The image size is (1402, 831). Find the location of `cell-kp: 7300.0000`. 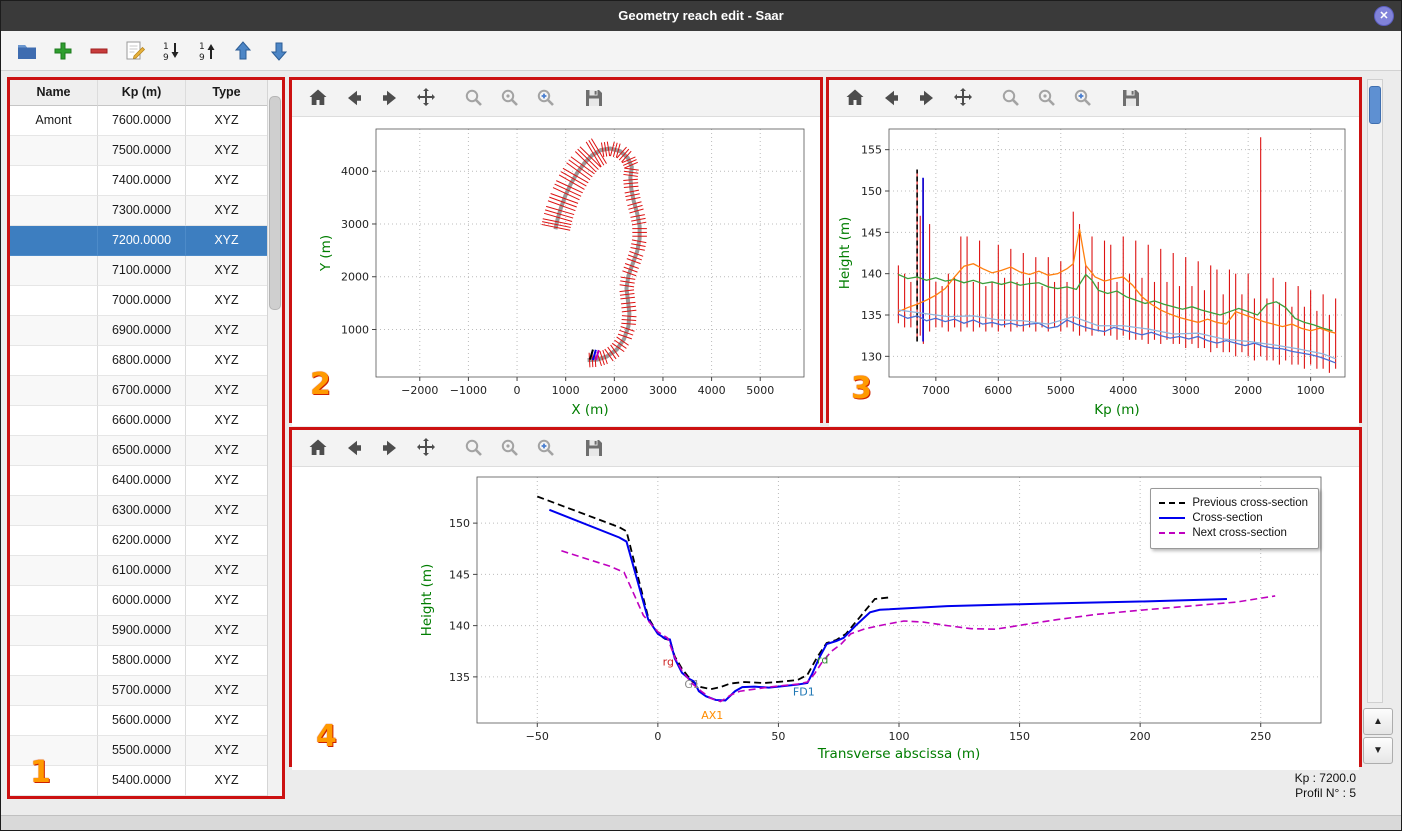

cell-kp: 7300.0000 is located at coordinates (142, 211).